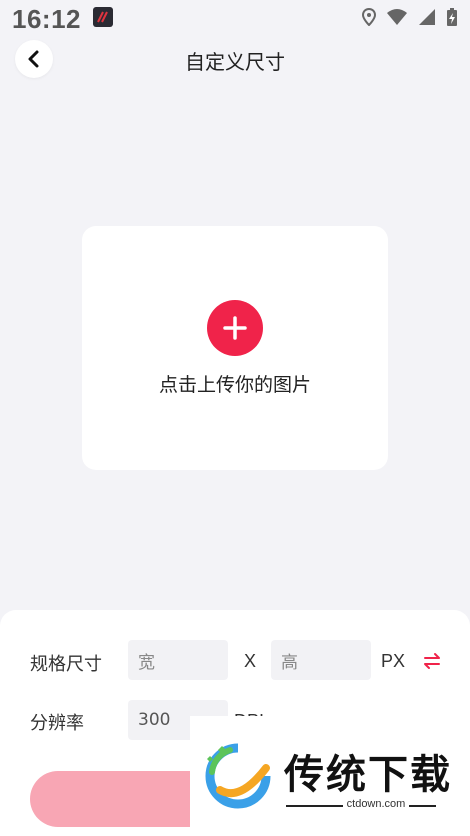  I want to click on size-unit: PX, so click(393, 661).